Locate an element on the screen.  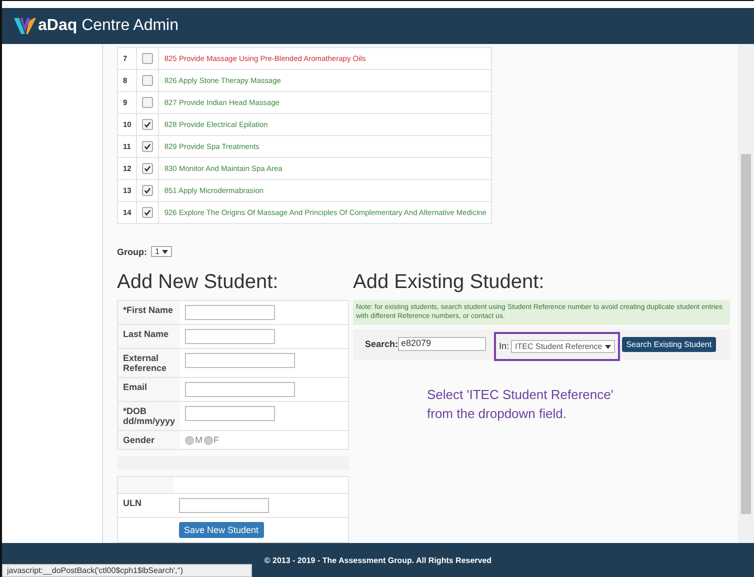
search-button: Search Existing Student is located at coordinates (669, 344).